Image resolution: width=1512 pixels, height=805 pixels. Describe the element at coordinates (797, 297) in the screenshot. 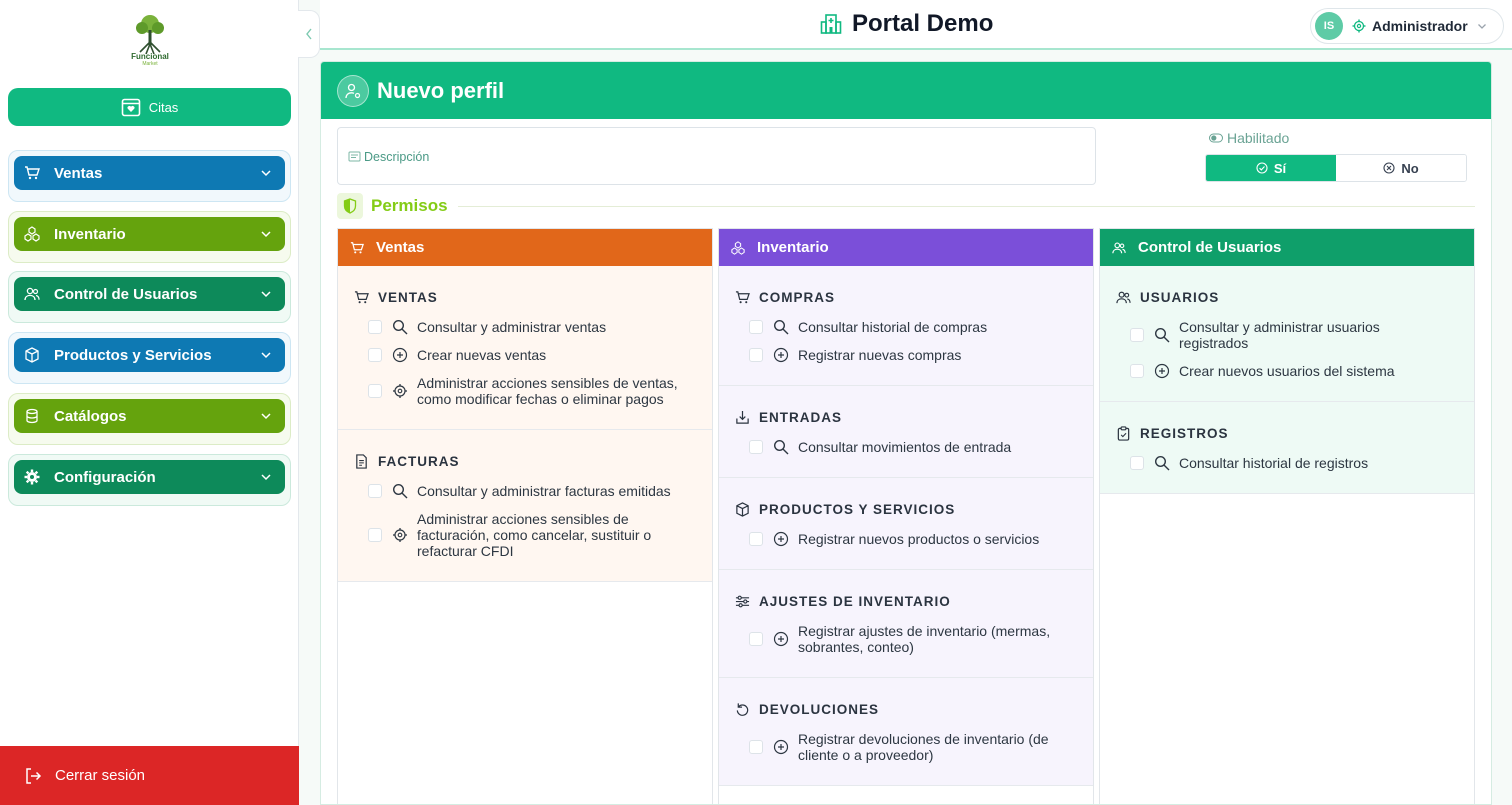

I see `section-title-text: COMPRAS` at that location.